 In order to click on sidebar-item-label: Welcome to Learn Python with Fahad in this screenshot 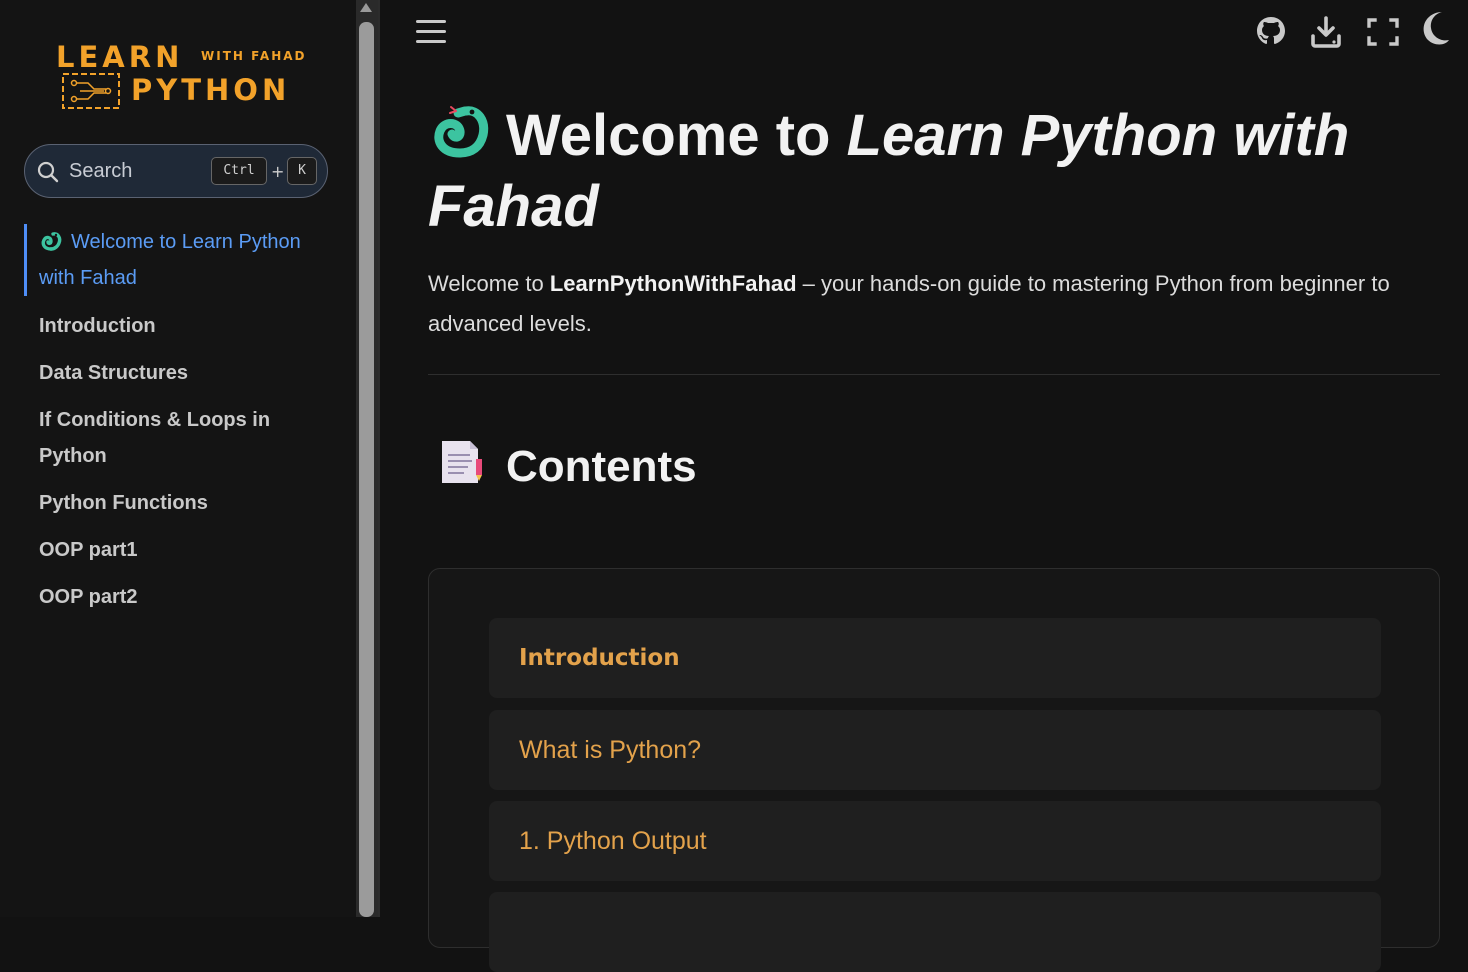, I will do `click(170, 260)`.